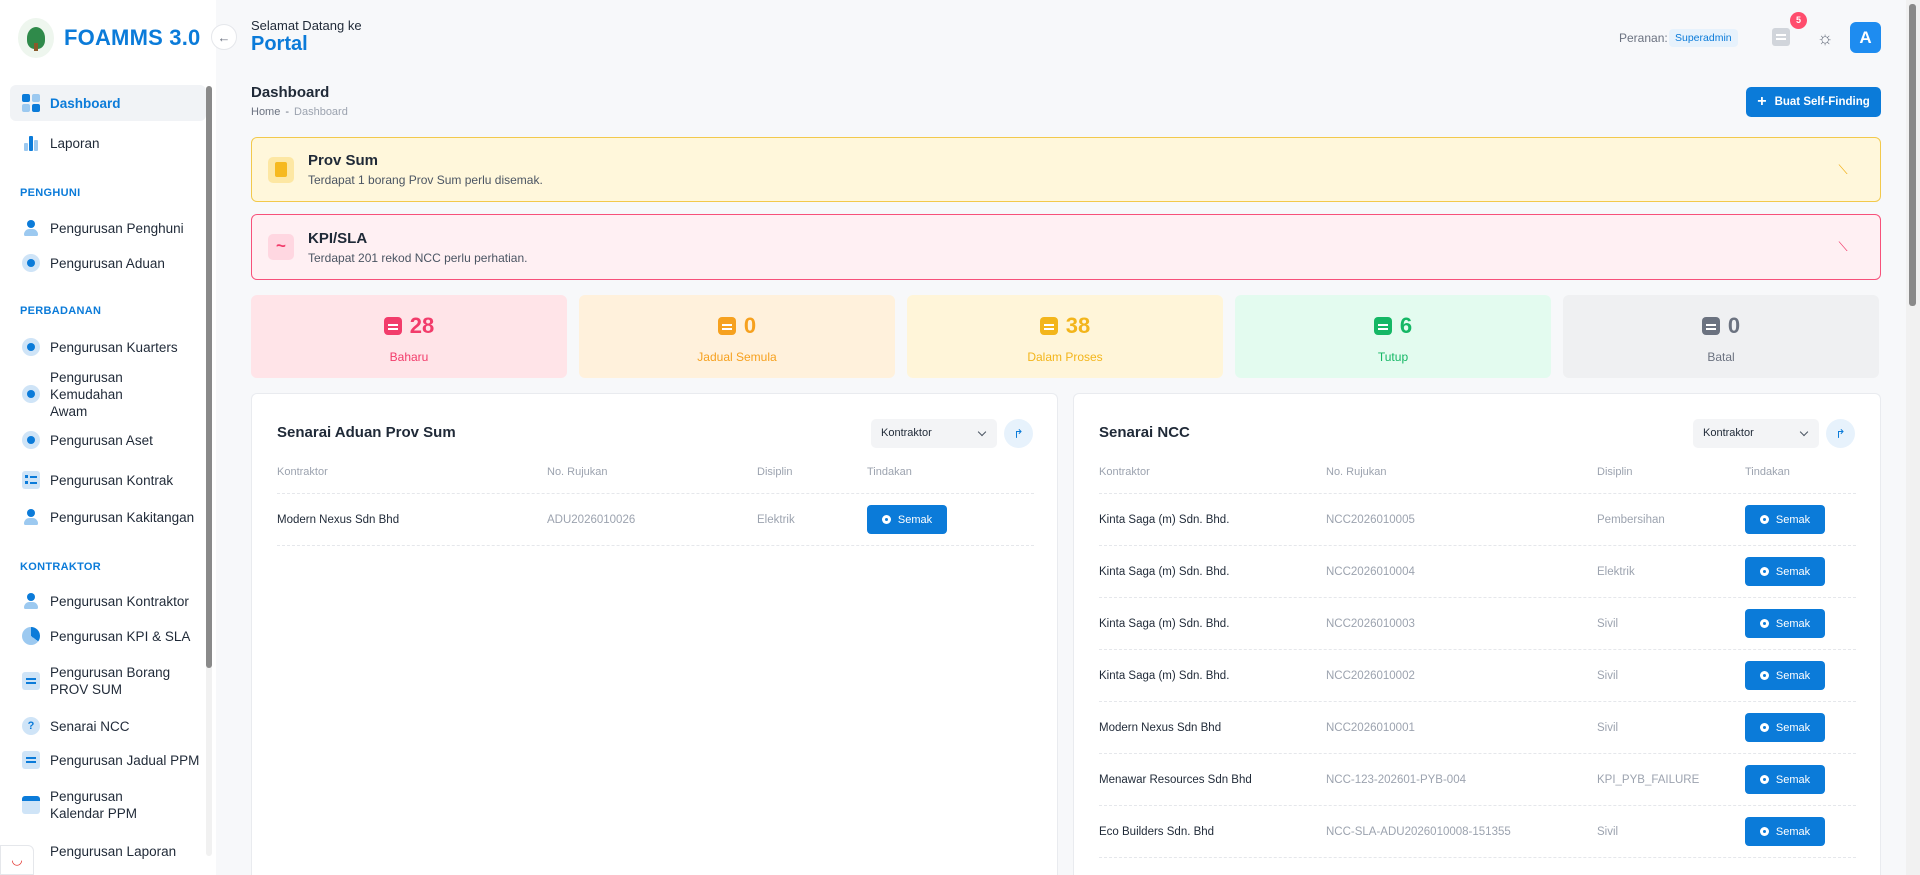 The height and width of the screenshot is (875, 1920). I want to click on sidebar-item-pengurusan-kakitangan: Pengurusan Kakitangan, so click(108, 517).